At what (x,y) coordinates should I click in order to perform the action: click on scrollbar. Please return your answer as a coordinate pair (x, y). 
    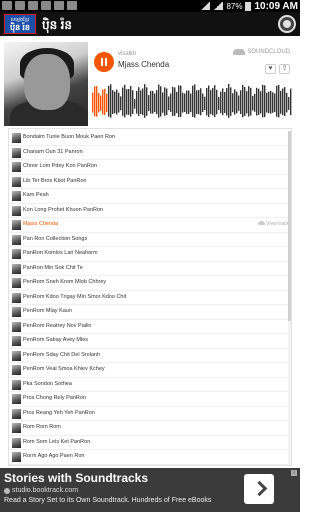
    Looking at the image, I should click on (289, 298).